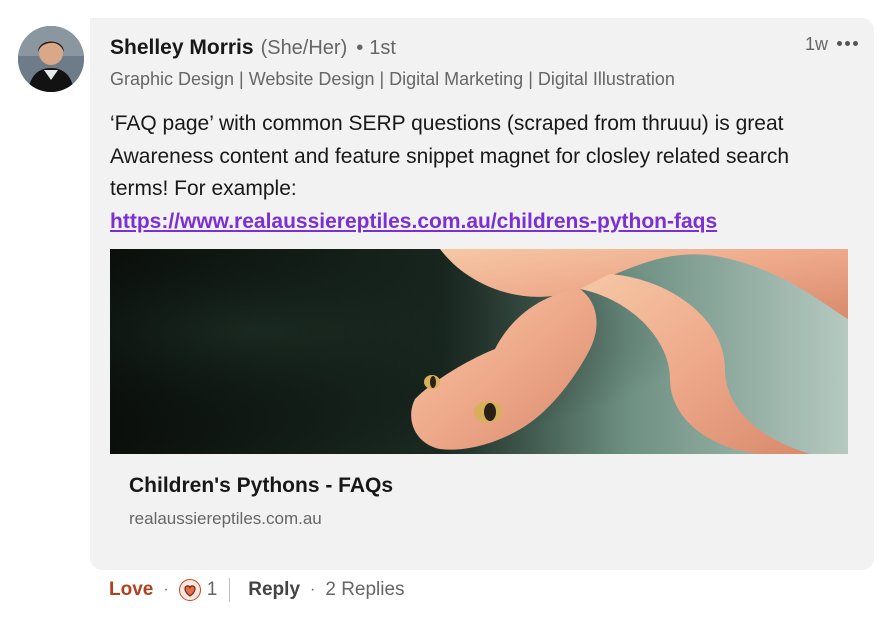 The height and width of the screenshot is (621, 892). What do you see at coordinates (51, 59) in the screenshot?
I see `avatar` at bounding box center [51, 59].